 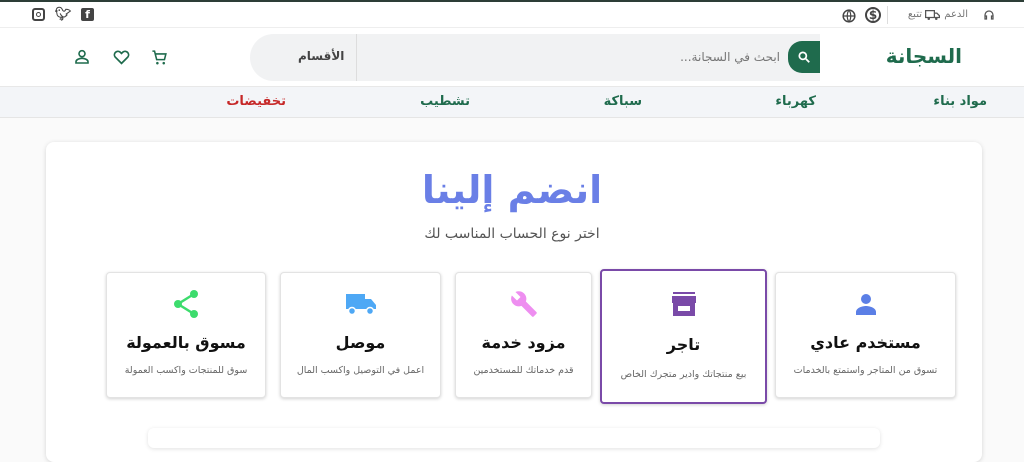 I want to click on card-description: اعمل في التوصيل واكسب المال, so click(x=360, y=370).